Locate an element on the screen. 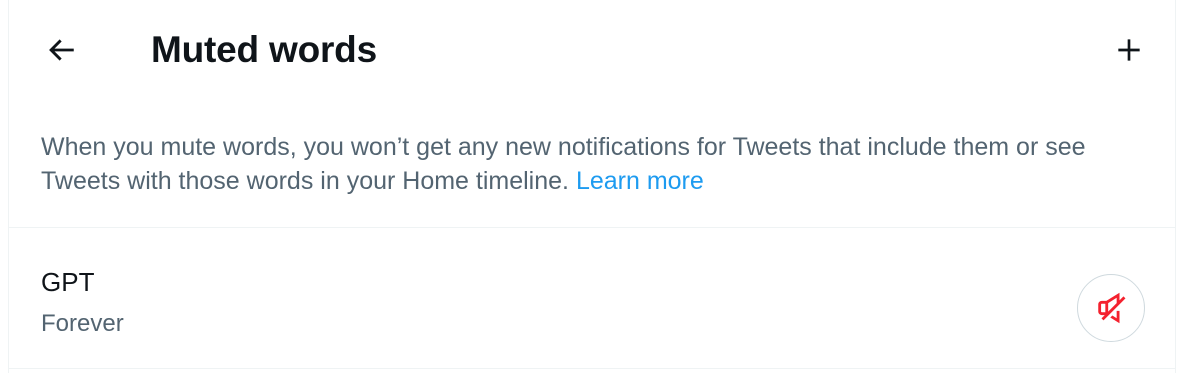 The image size is (1200, 373). page-title: Muted words is located at coordinates (264, 49).